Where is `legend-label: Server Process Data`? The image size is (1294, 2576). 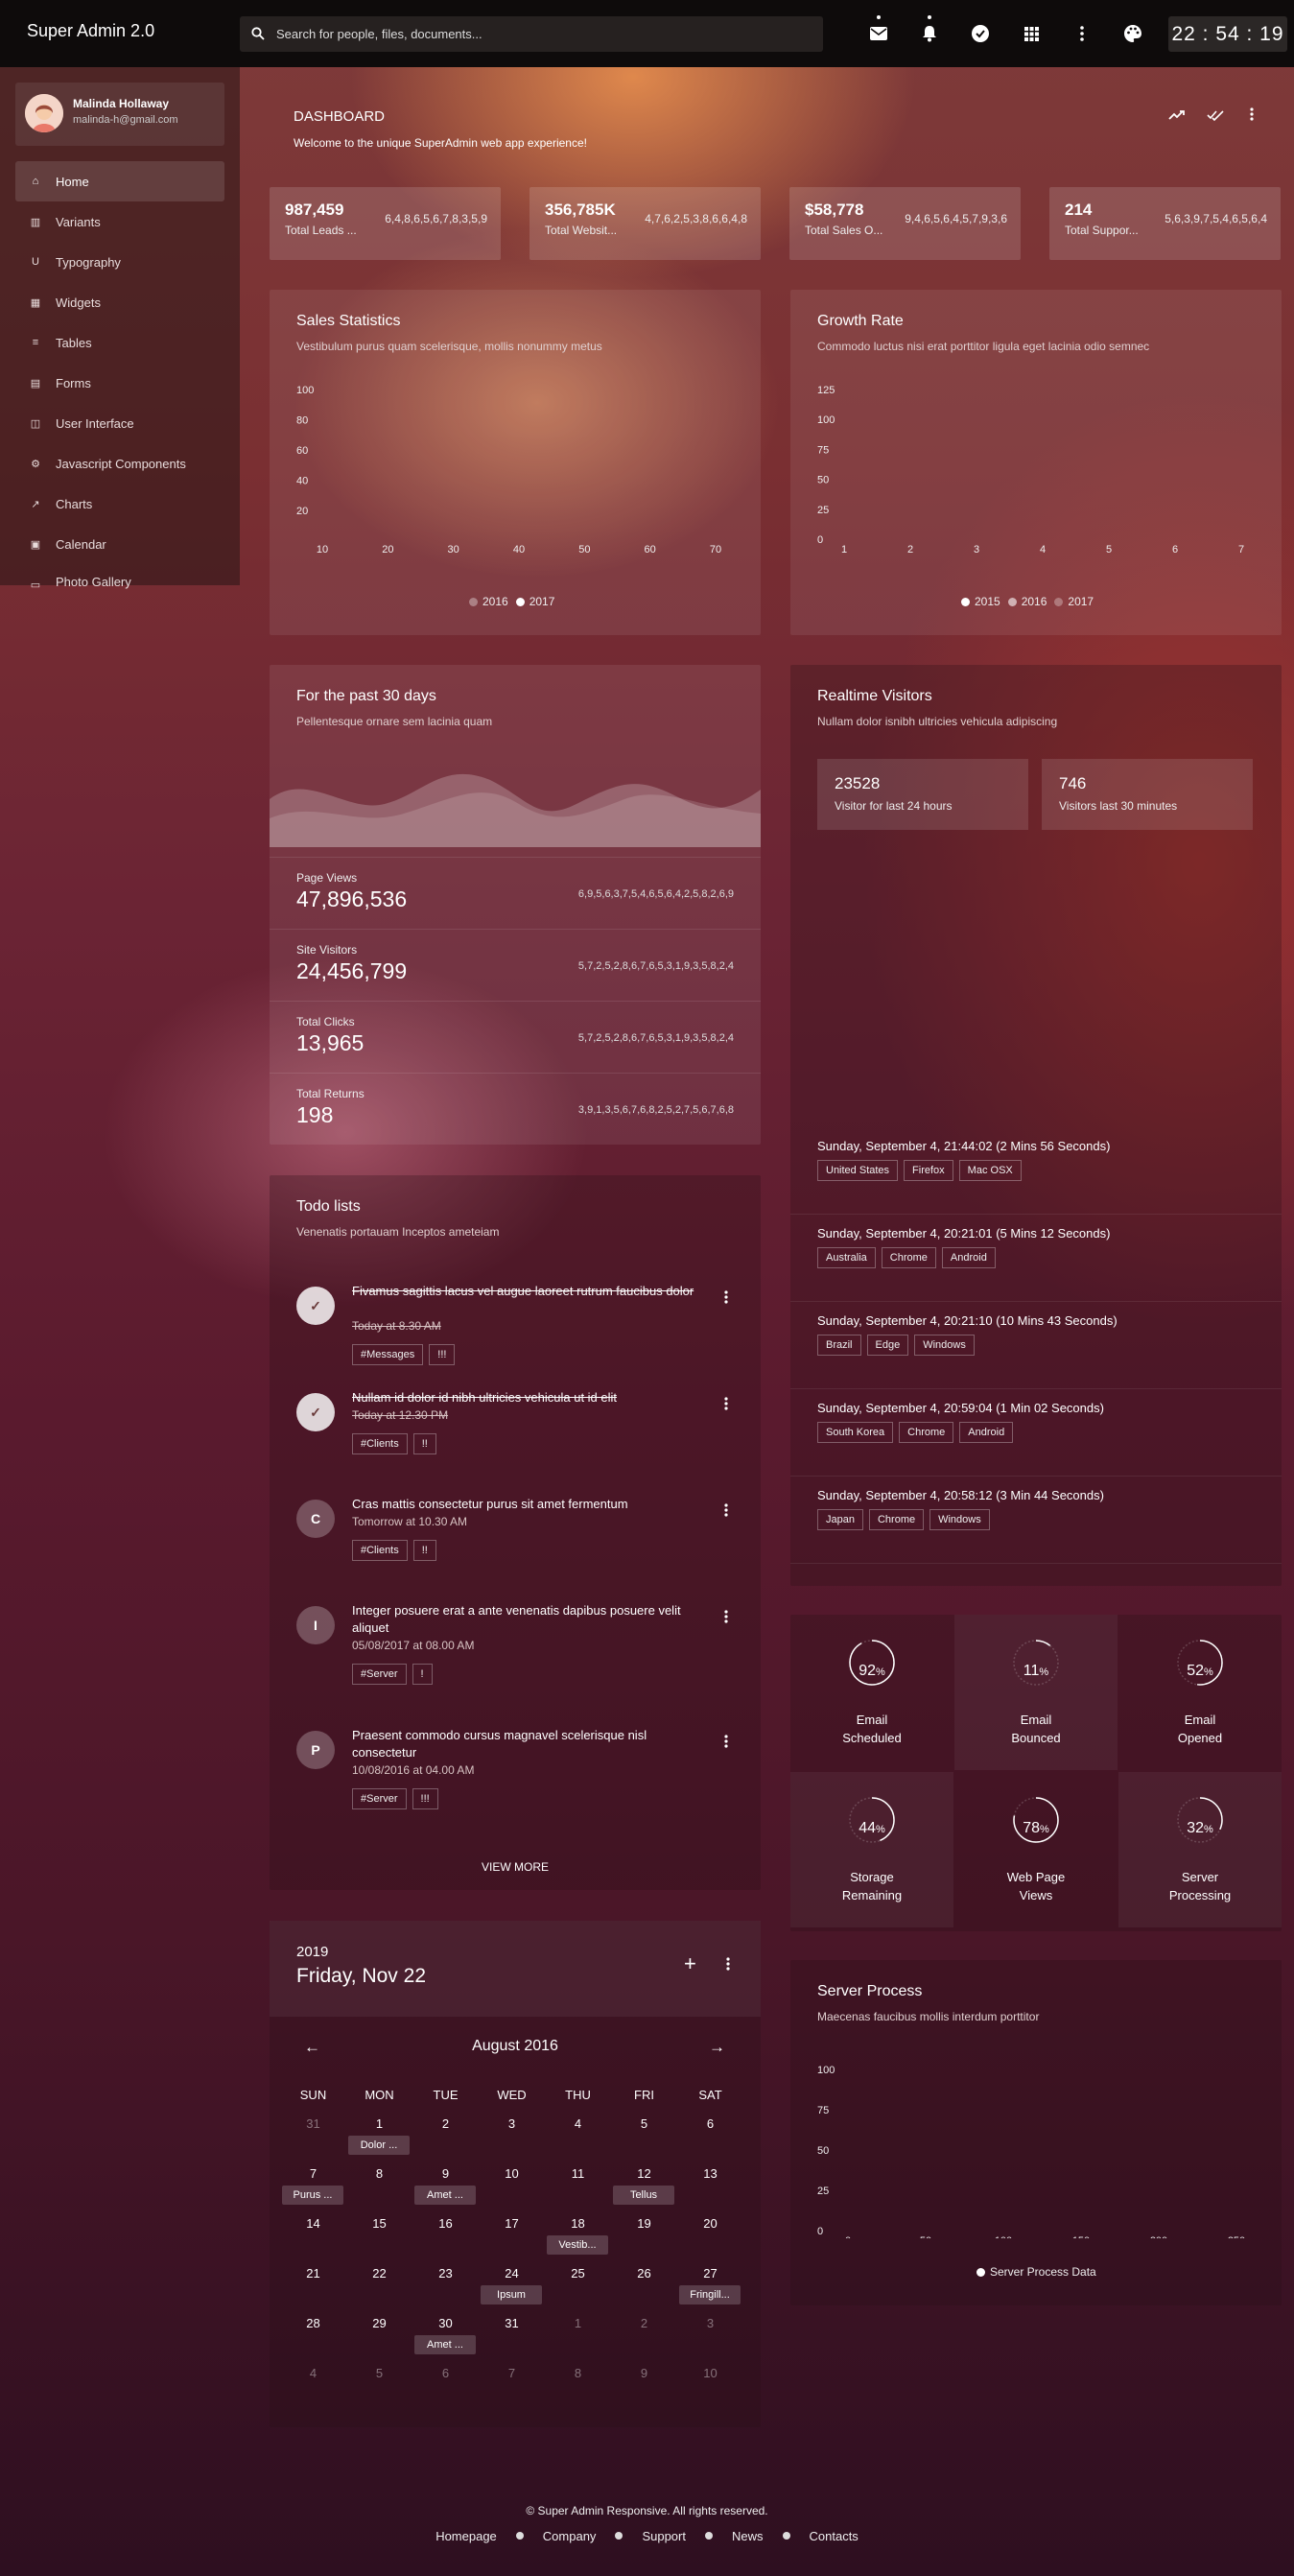
legend-label: Server Process Data is located at coordinates (1043, 2272).